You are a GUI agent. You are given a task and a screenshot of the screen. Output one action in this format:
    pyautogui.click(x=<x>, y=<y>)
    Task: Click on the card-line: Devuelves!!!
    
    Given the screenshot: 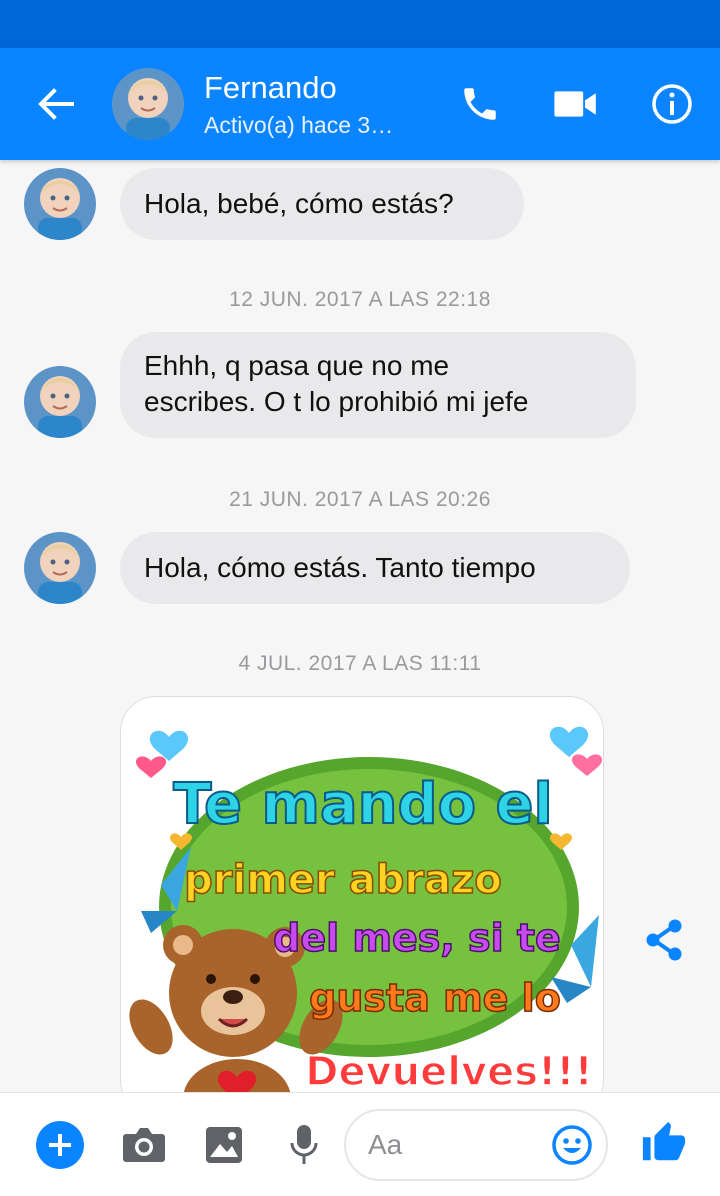 What is the action you would take?
    pyautogui.click(x=448, y=1070)
    